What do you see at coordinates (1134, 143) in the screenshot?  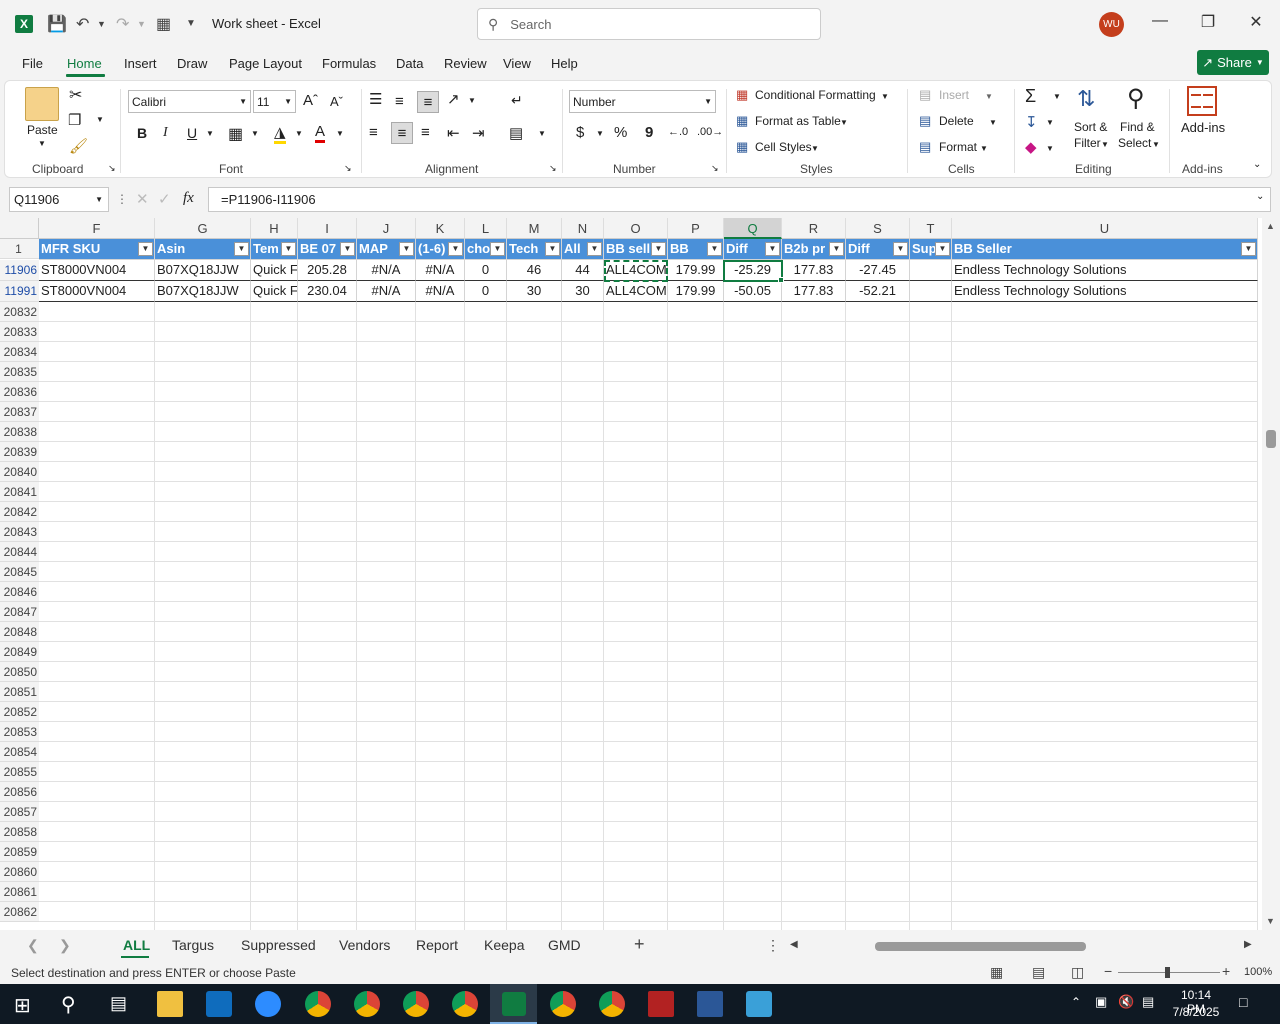 I see `find-select-button-line2: Select` at bounding box center [1134, 143].